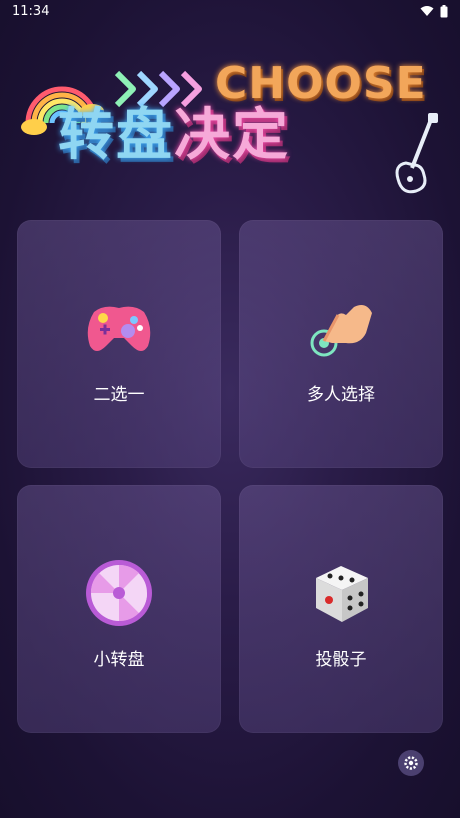  I want to click on settings-icon, so click(411, 763).